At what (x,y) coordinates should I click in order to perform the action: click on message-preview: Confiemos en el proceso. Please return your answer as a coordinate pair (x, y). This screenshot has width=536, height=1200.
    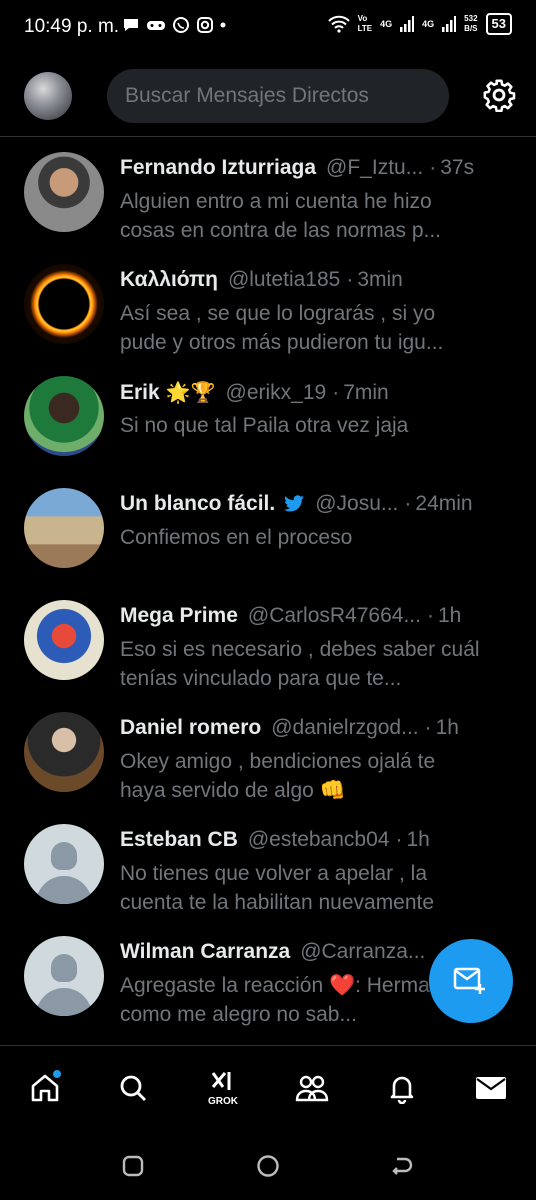
    Looking at the image, I should click on (236, 537).